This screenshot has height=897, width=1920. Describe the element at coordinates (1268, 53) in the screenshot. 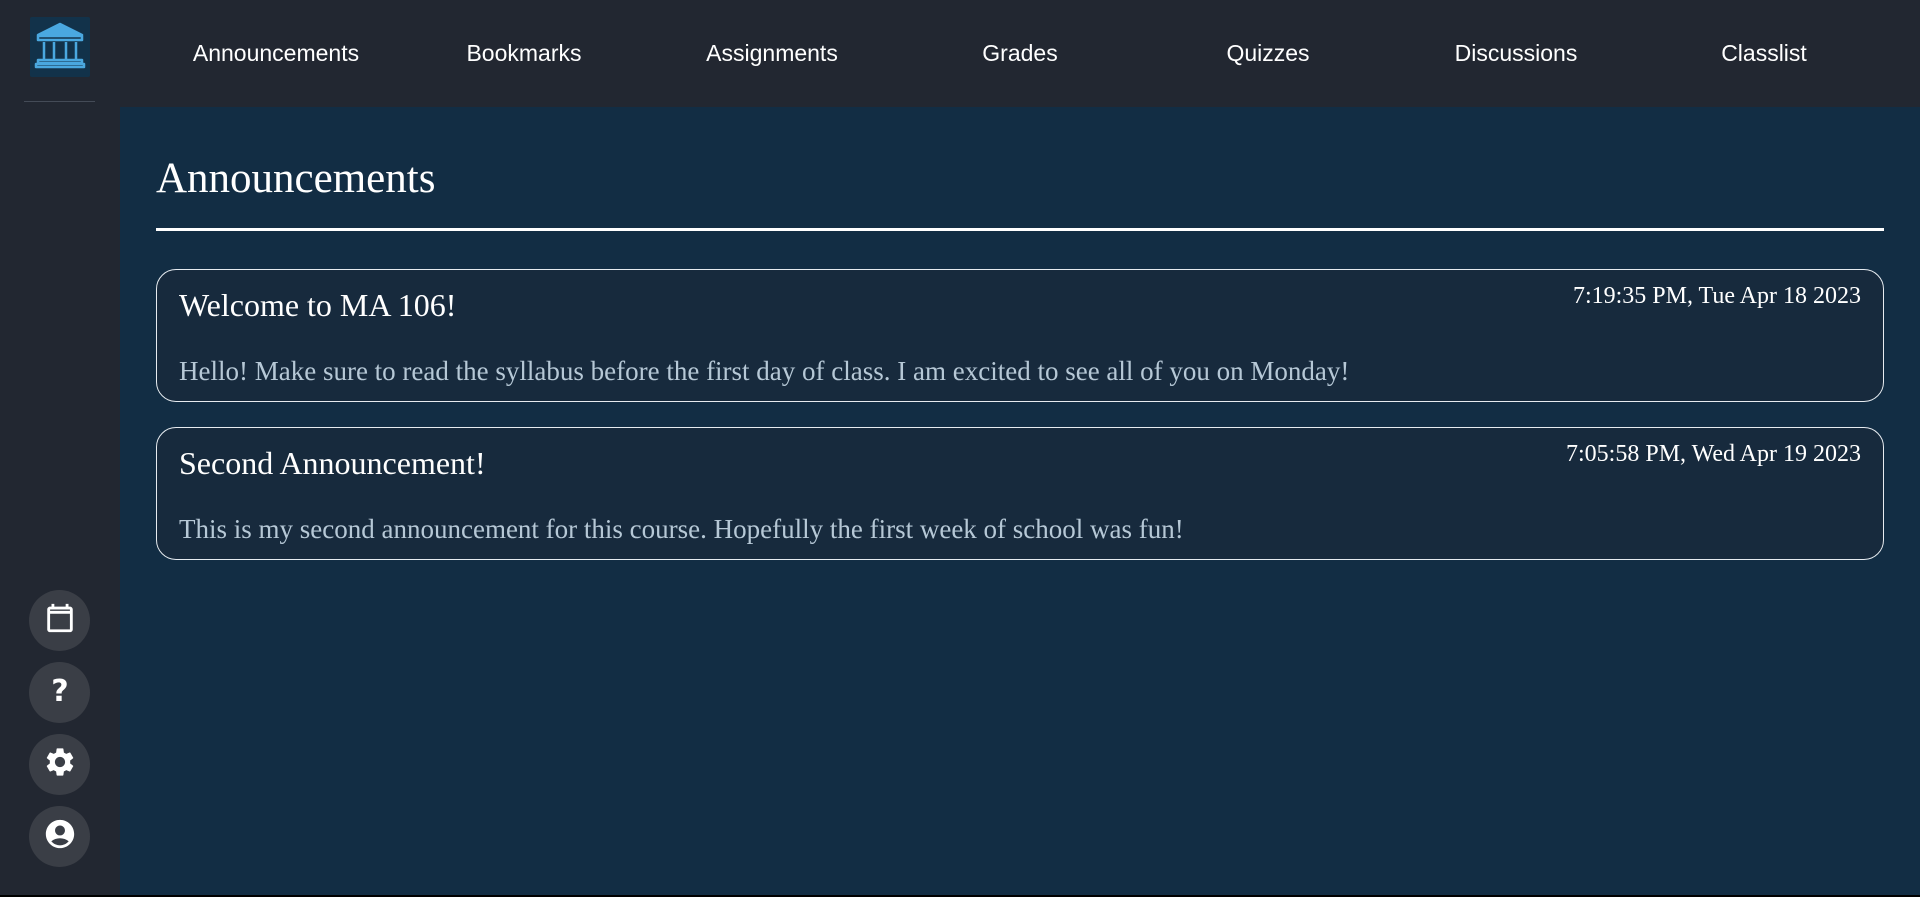

I see `nav-quizzes: Quizzes` at that location.